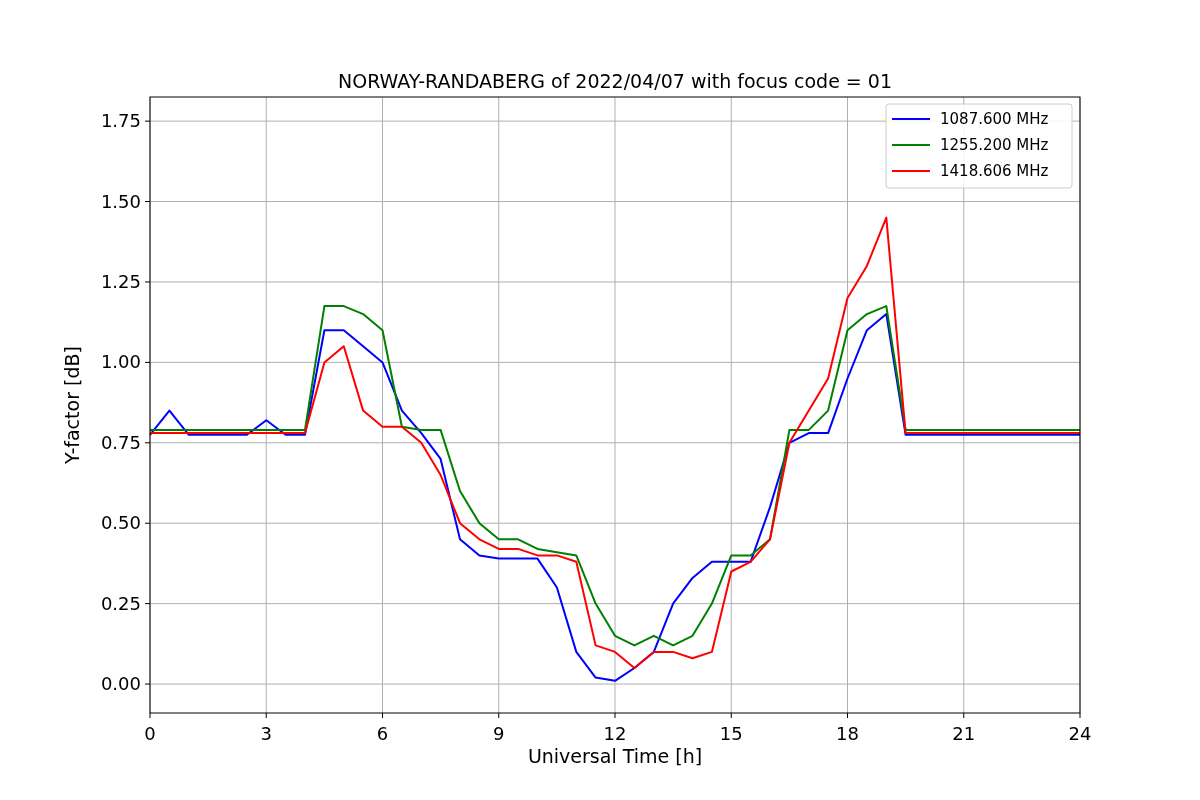 The width and height of the screenshot is (1200, 800). What do you see at coordinates (964, 733) in the screenshot?
I see `x-tick-label: 21` at bounding box center [964, 733].